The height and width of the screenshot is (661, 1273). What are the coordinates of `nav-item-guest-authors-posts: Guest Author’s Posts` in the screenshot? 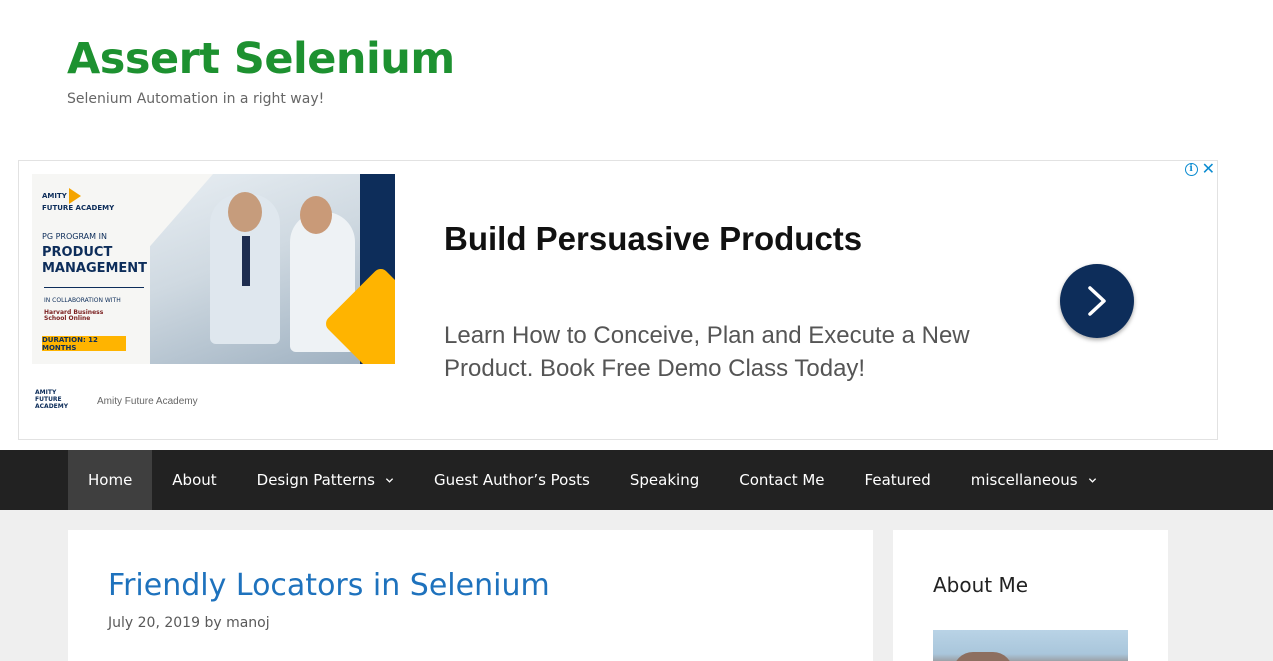 It's located at (512, 480).